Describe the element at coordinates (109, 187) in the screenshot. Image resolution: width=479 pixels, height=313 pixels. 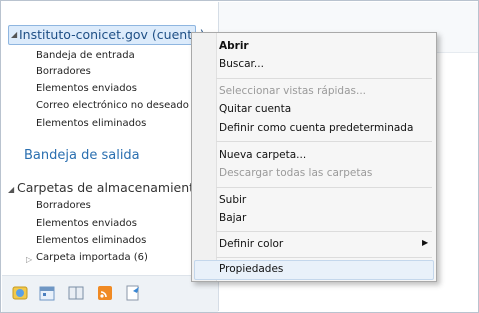
I see `storage-folders-label: Carpetas de almacenamiento` at that location.